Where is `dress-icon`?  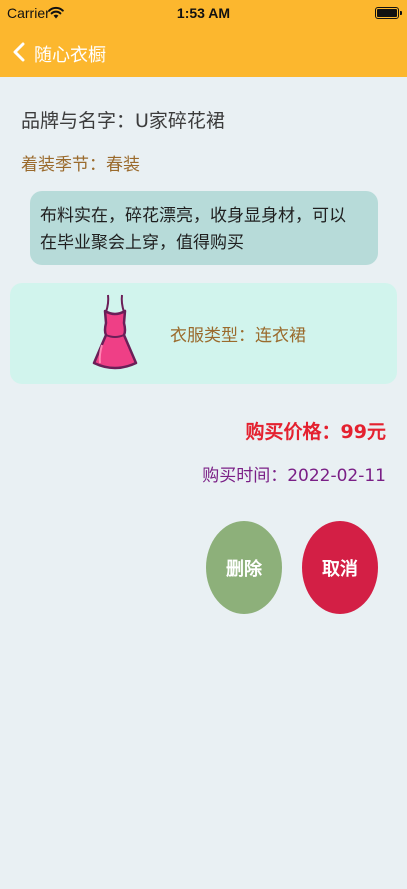 dress-icon is located at coordinates (115, 332).